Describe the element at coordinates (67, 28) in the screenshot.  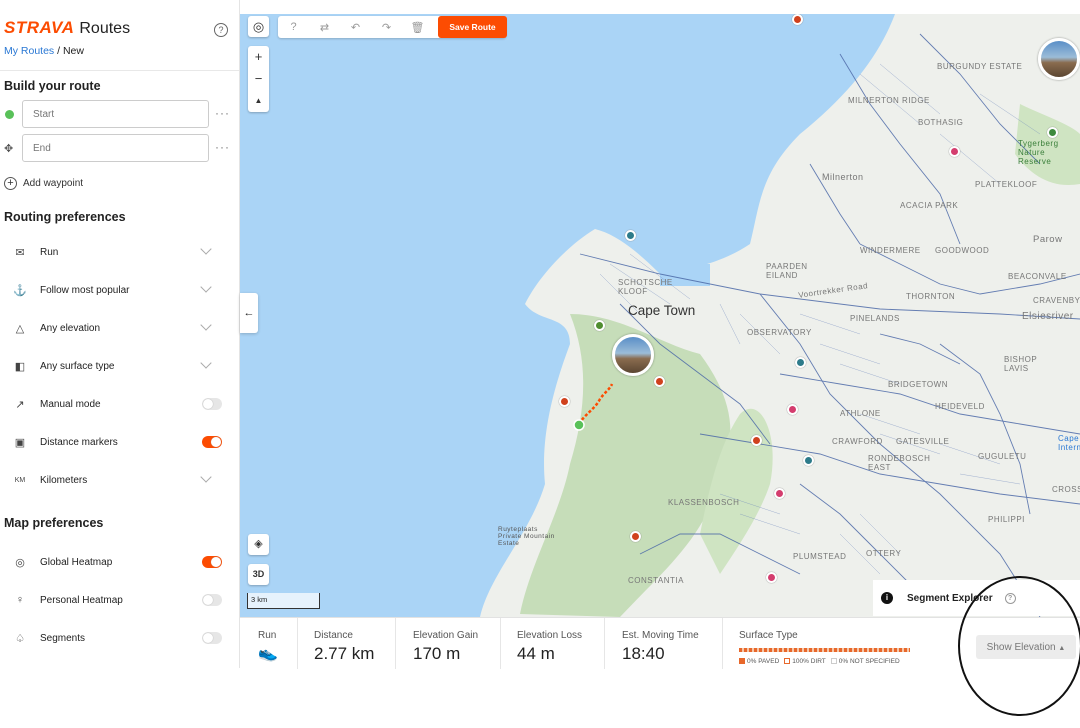
I see `brand: STRAVA Routes` at that location.